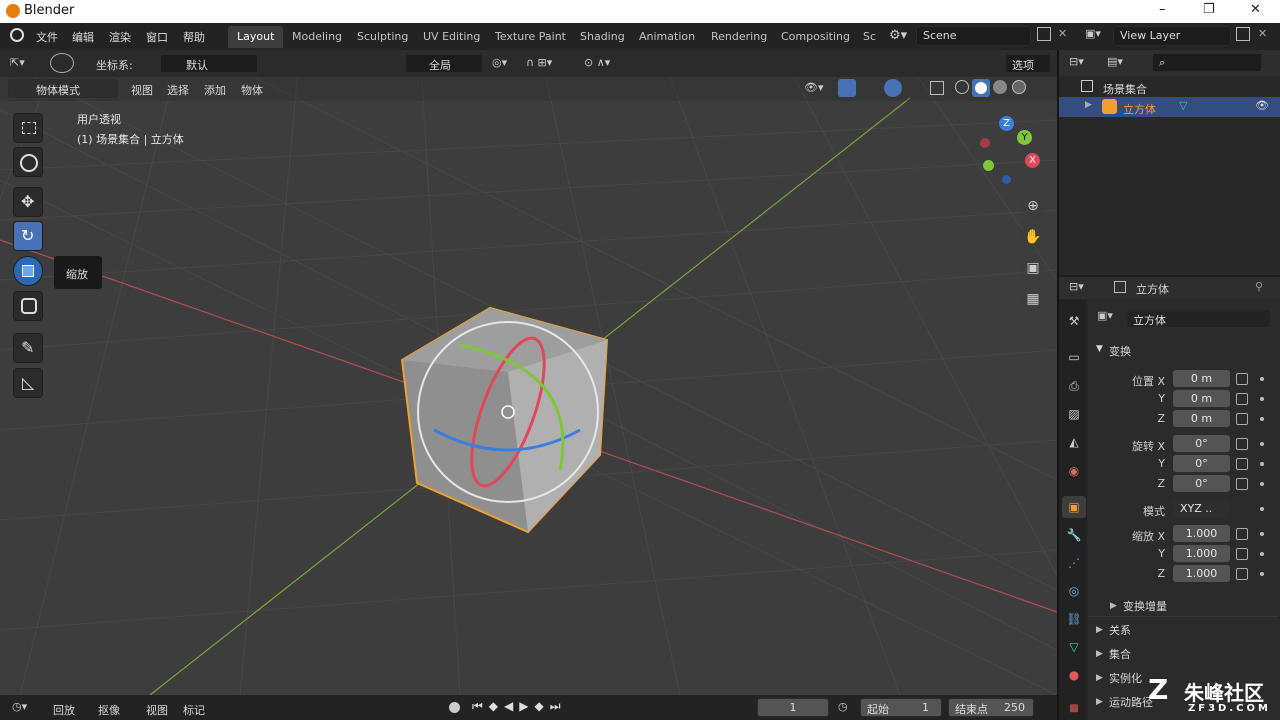 The image size is (1280, 720). What do you see at coordinates (157, 710) in the screenshot?
I see `timeline-view-menu: 视图` at bounding box center [157, 710].